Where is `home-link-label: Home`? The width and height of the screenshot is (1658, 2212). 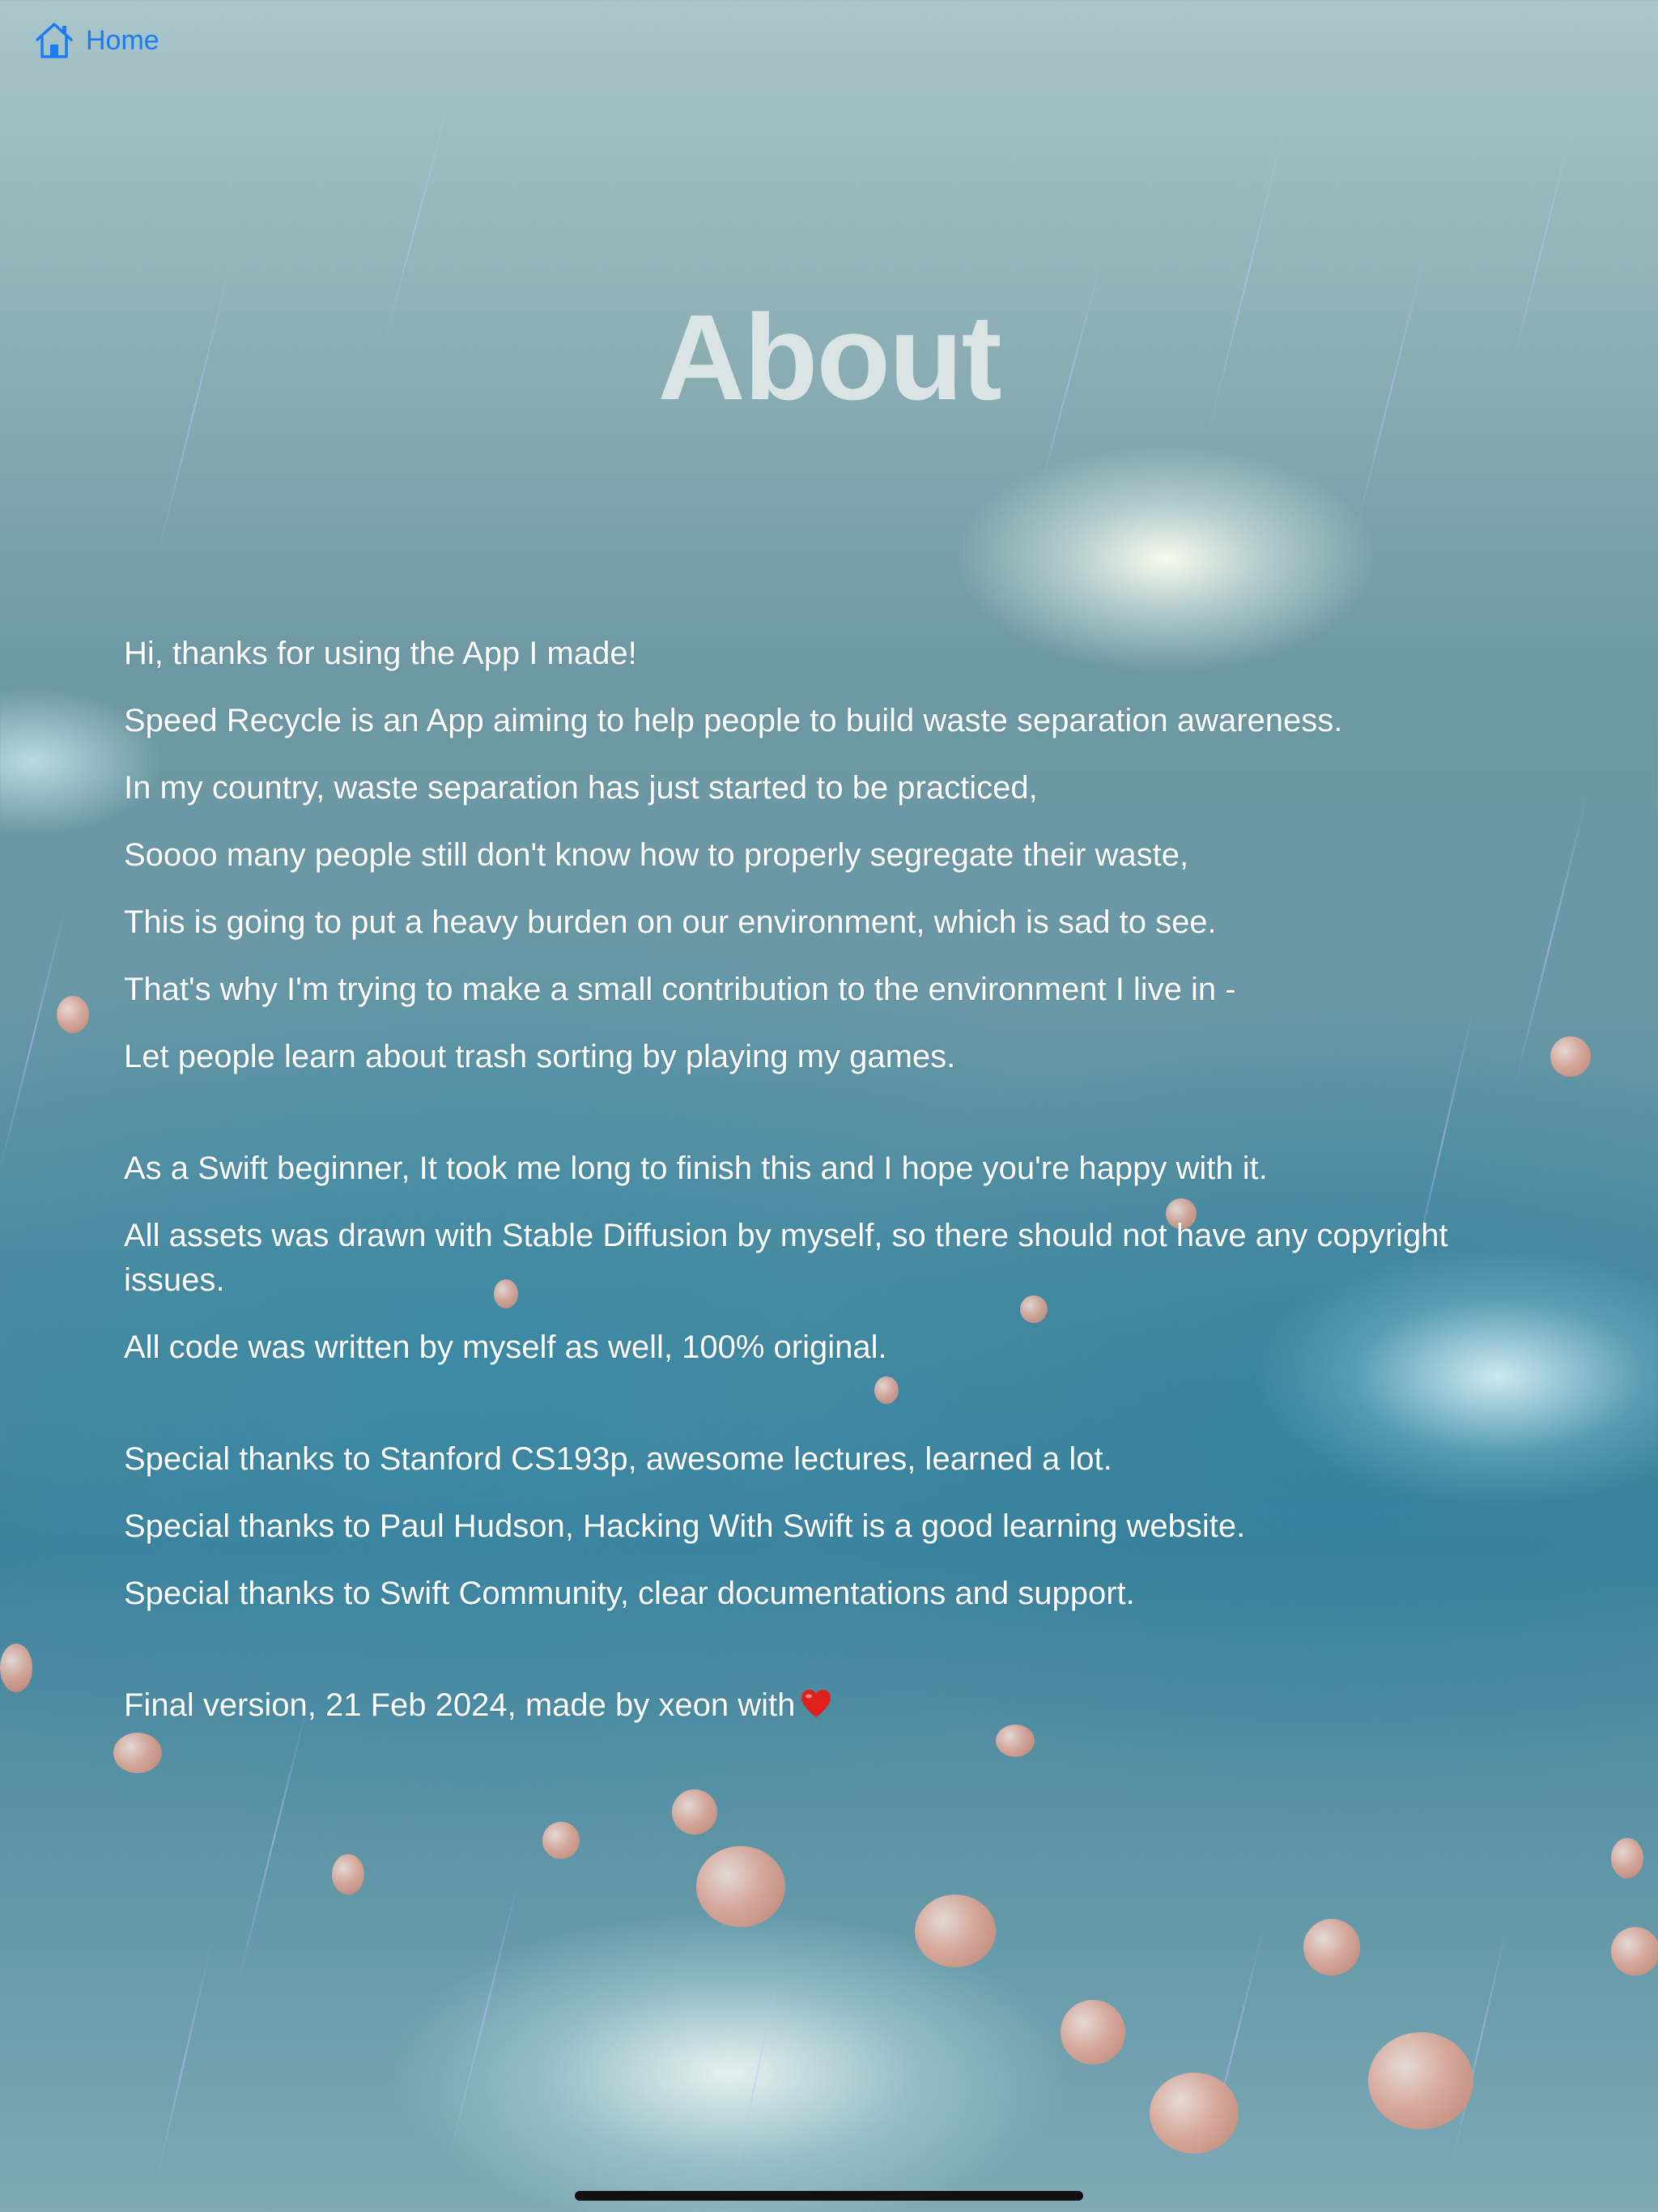
home-link-label: Home is located at coordinates (122, 40).